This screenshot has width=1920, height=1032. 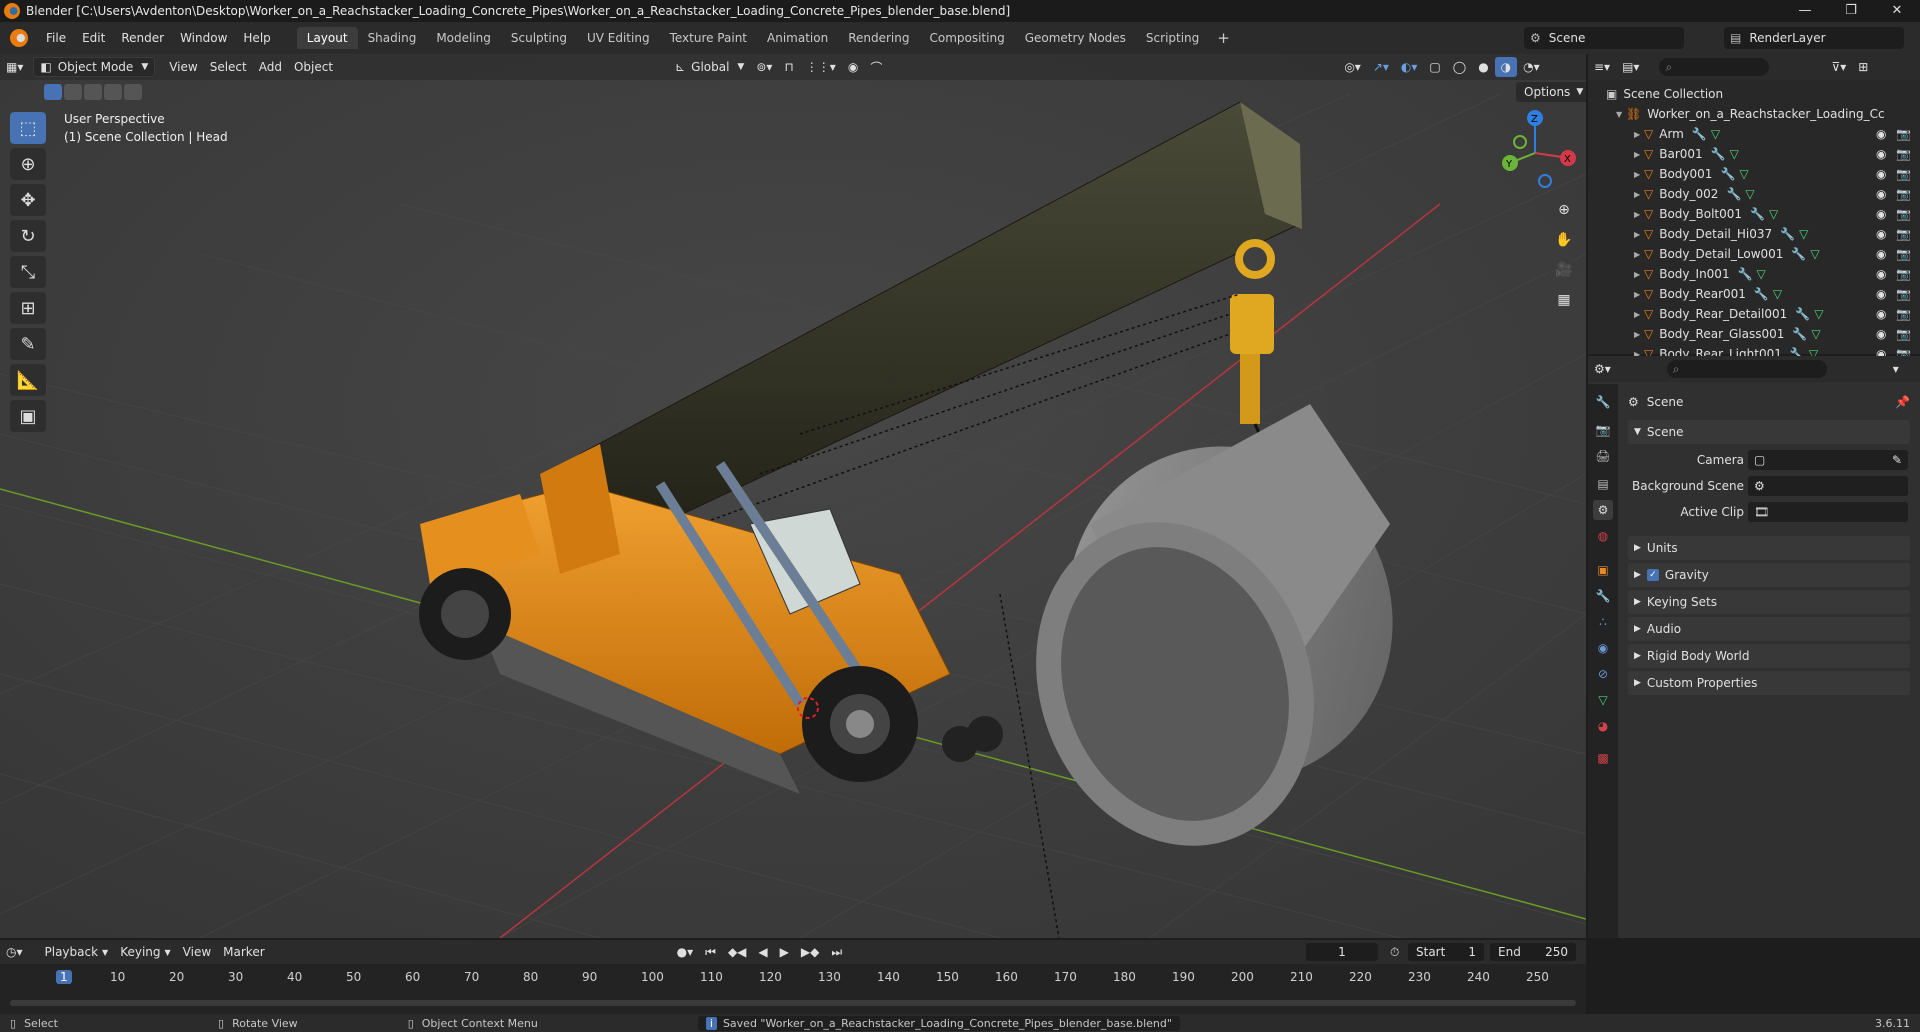 I want to click on outliner-object-row: ▶ ▽ Body_Bolt001 🔧 ▽ ◉ 📷, so click(x=1754, y=214).